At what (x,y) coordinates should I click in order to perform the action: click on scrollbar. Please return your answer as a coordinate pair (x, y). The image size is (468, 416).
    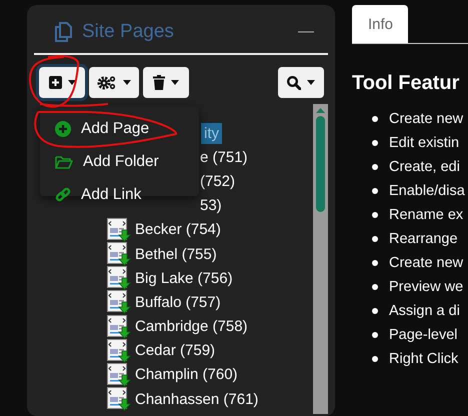
    Looking at the image, I should click on (320, 259).